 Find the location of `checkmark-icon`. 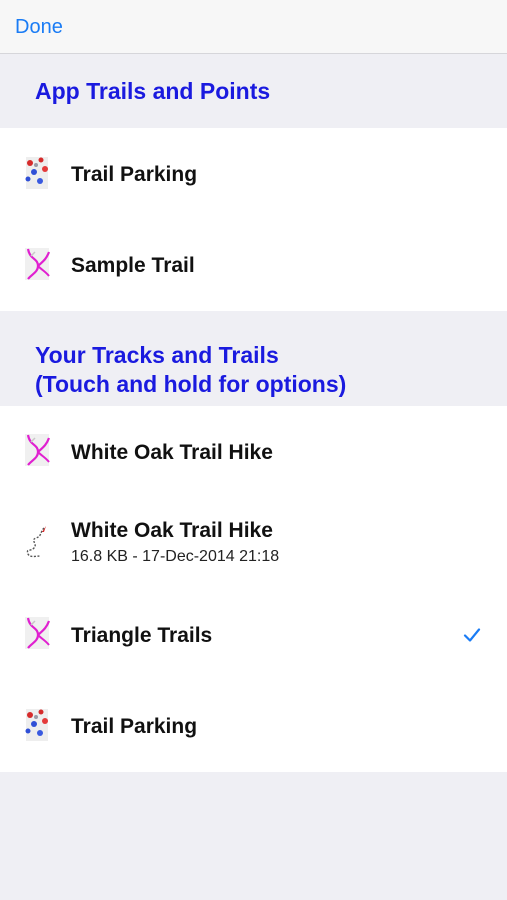

checkmark-icon is located at coordinates (472, 635).